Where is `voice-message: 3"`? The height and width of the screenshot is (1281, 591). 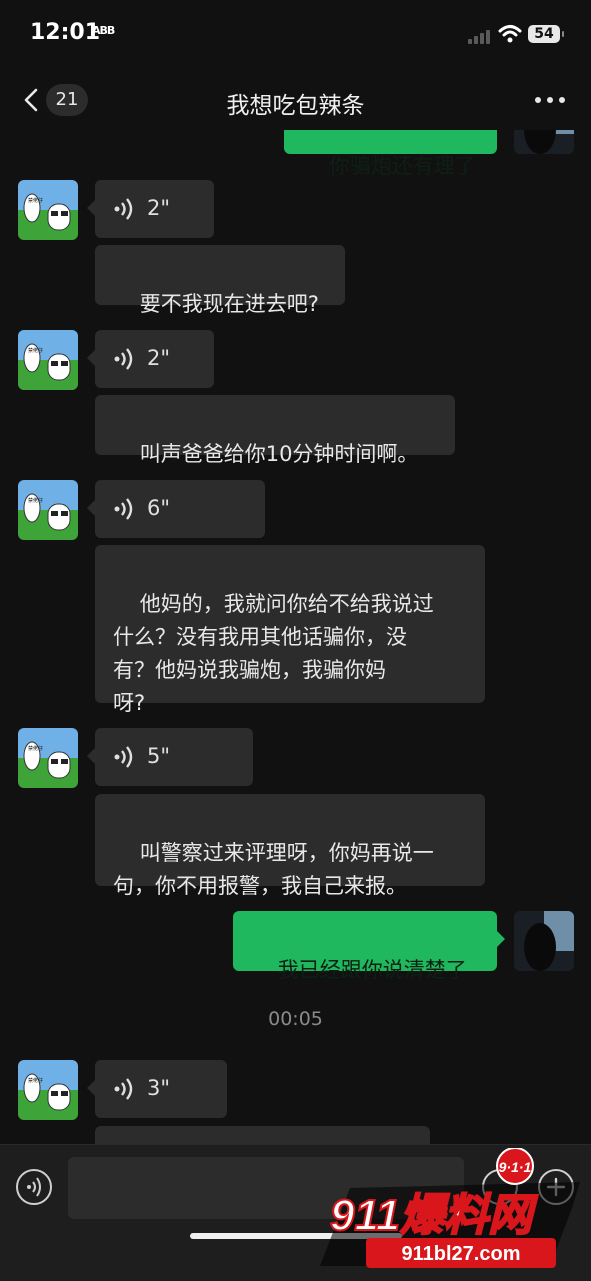 voice-message: 3" is located at coordinates (157, 1089).